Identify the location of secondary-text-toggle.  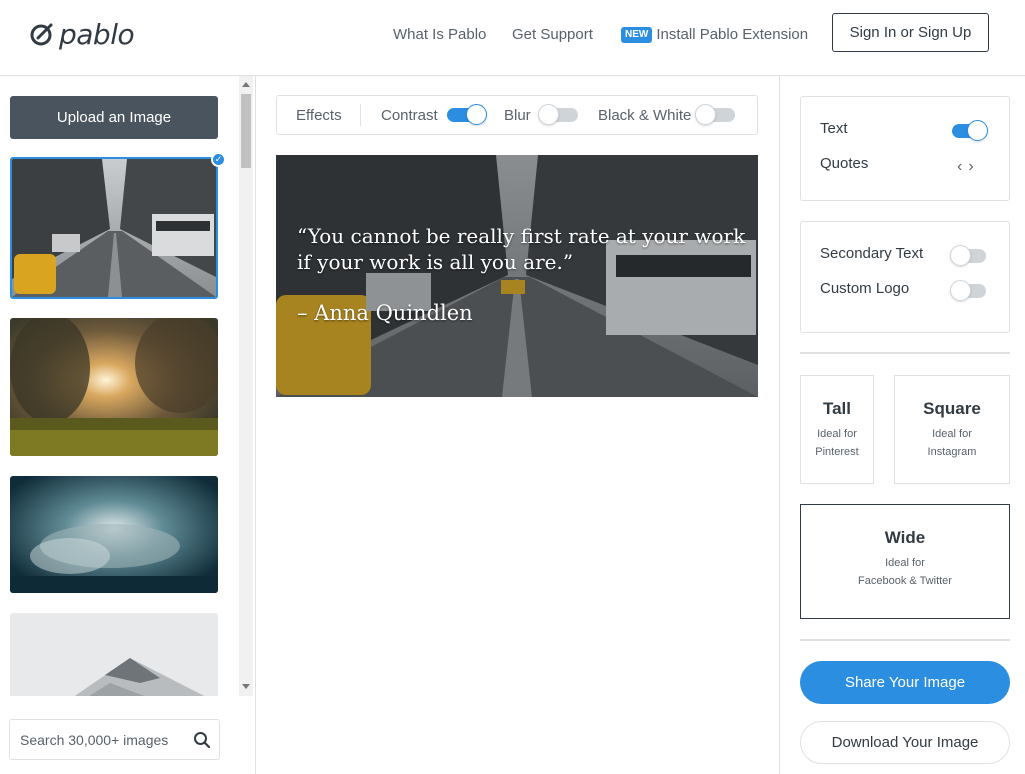
(968, 255).